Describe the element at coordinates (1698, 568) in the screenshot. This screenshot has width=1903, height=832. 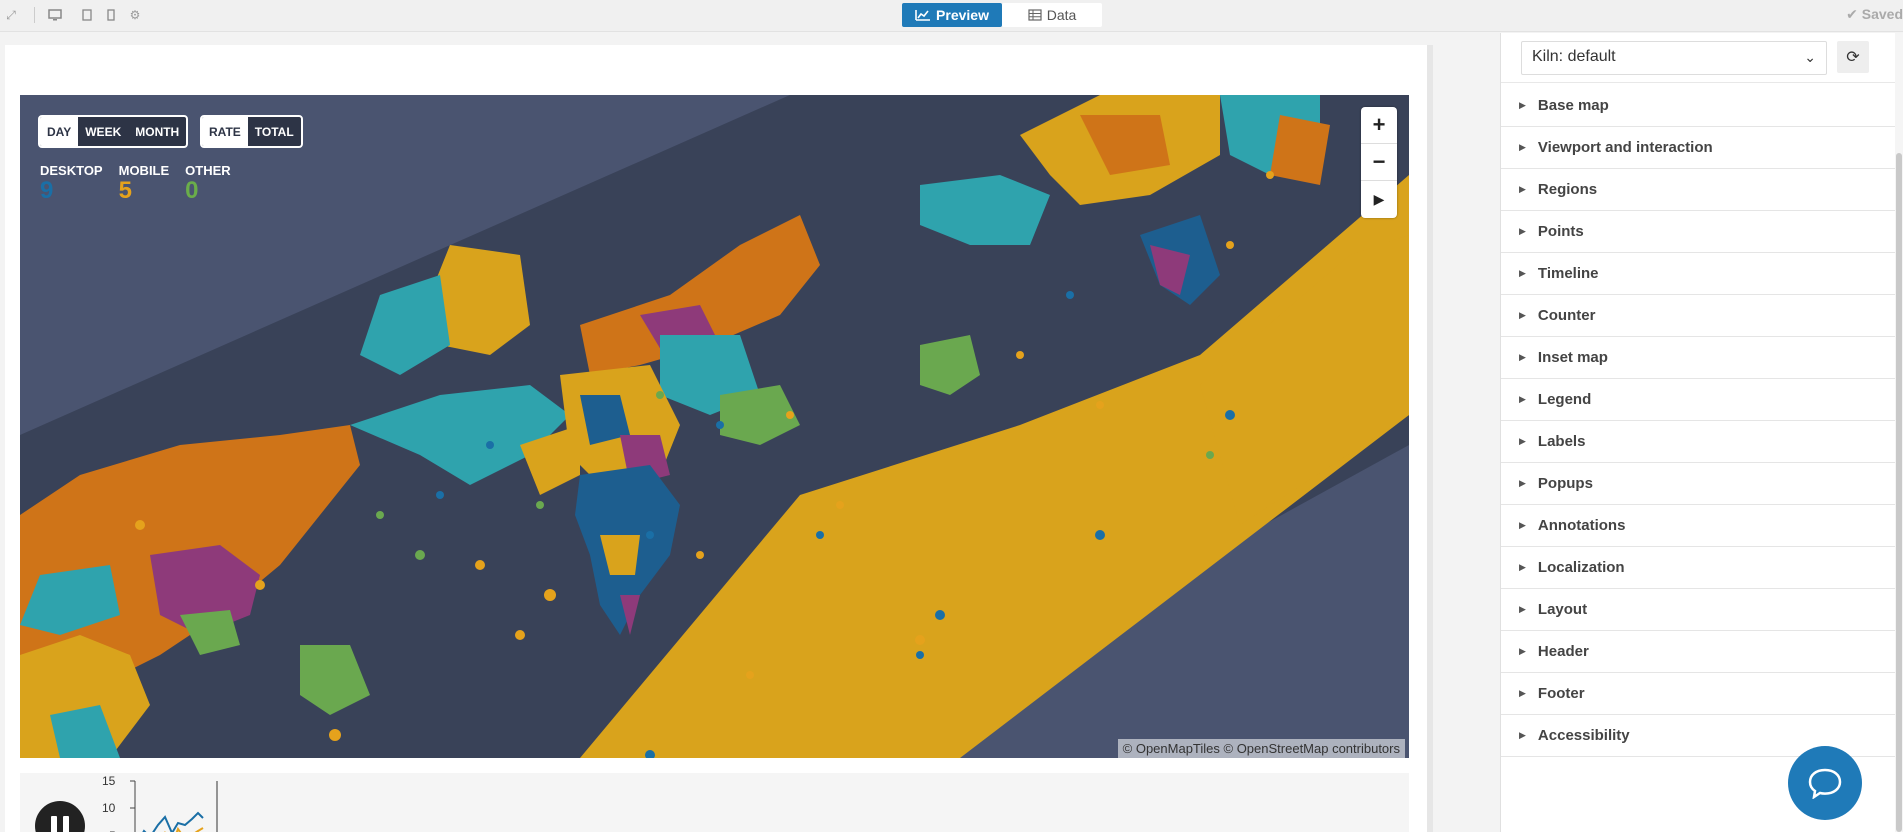
I see `section-localization: ▶ Localization` at that location.